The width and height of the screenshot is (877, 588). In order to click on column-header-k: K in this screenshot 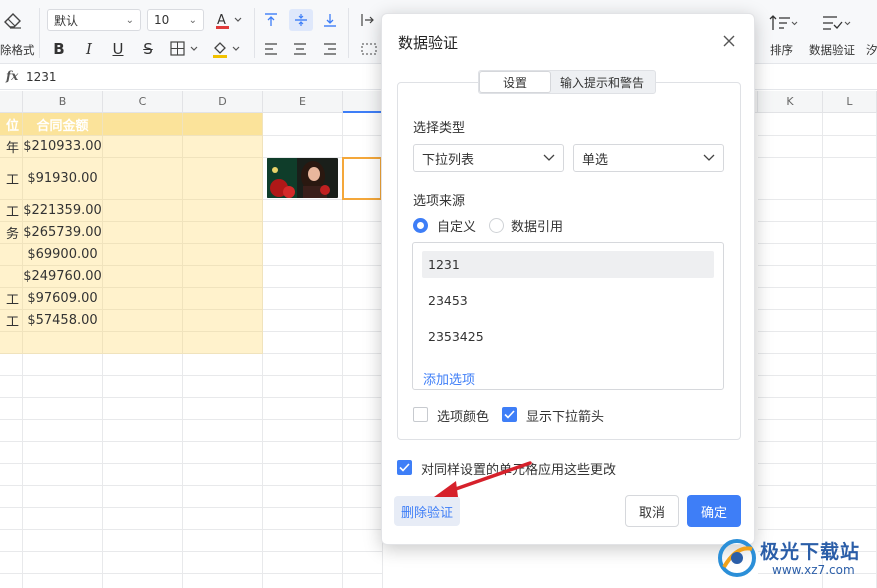, I will do `click(790, 102)`.